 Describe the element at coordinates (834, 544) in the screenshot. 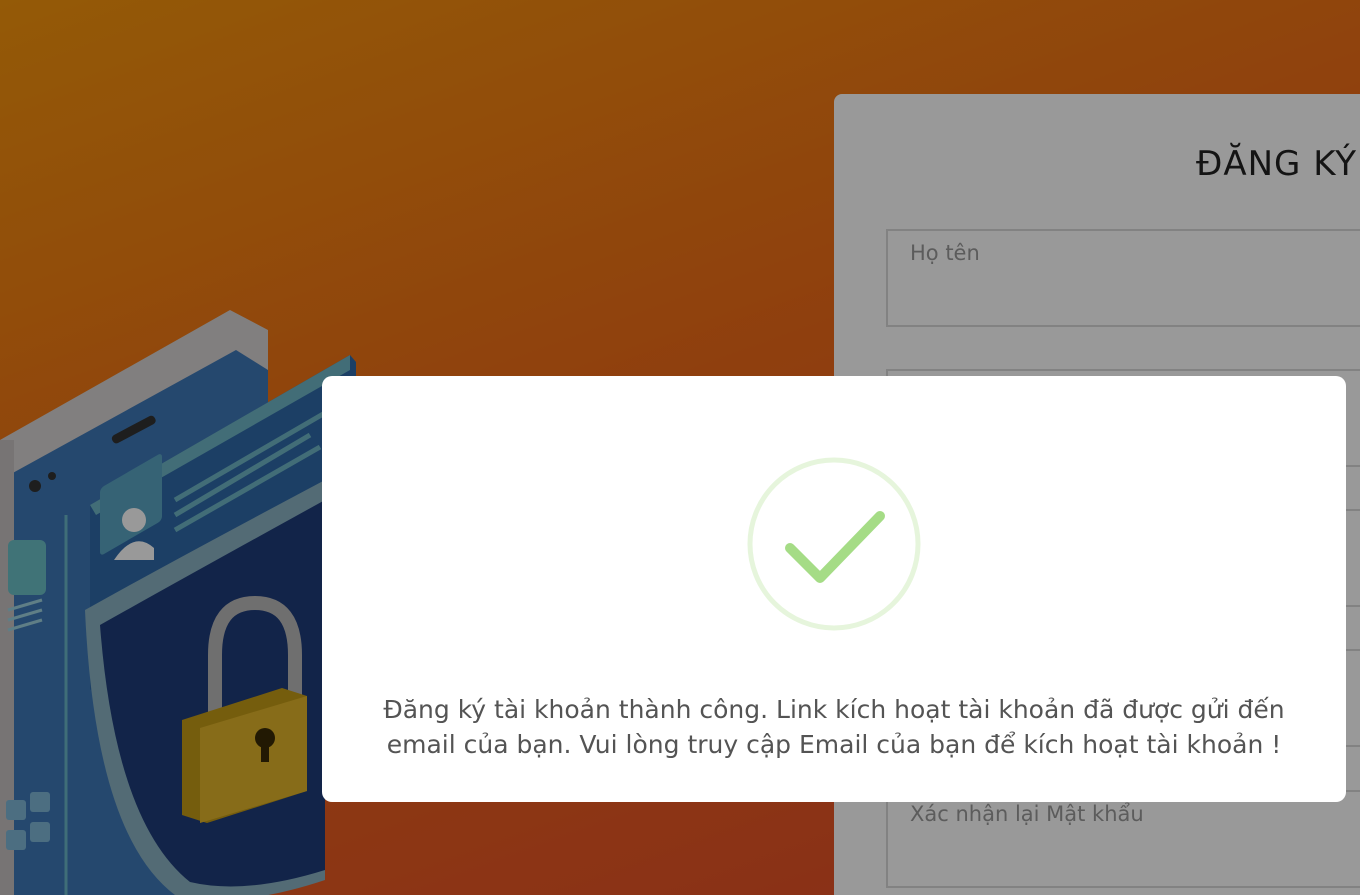

I see `success-check-icon` at that location.